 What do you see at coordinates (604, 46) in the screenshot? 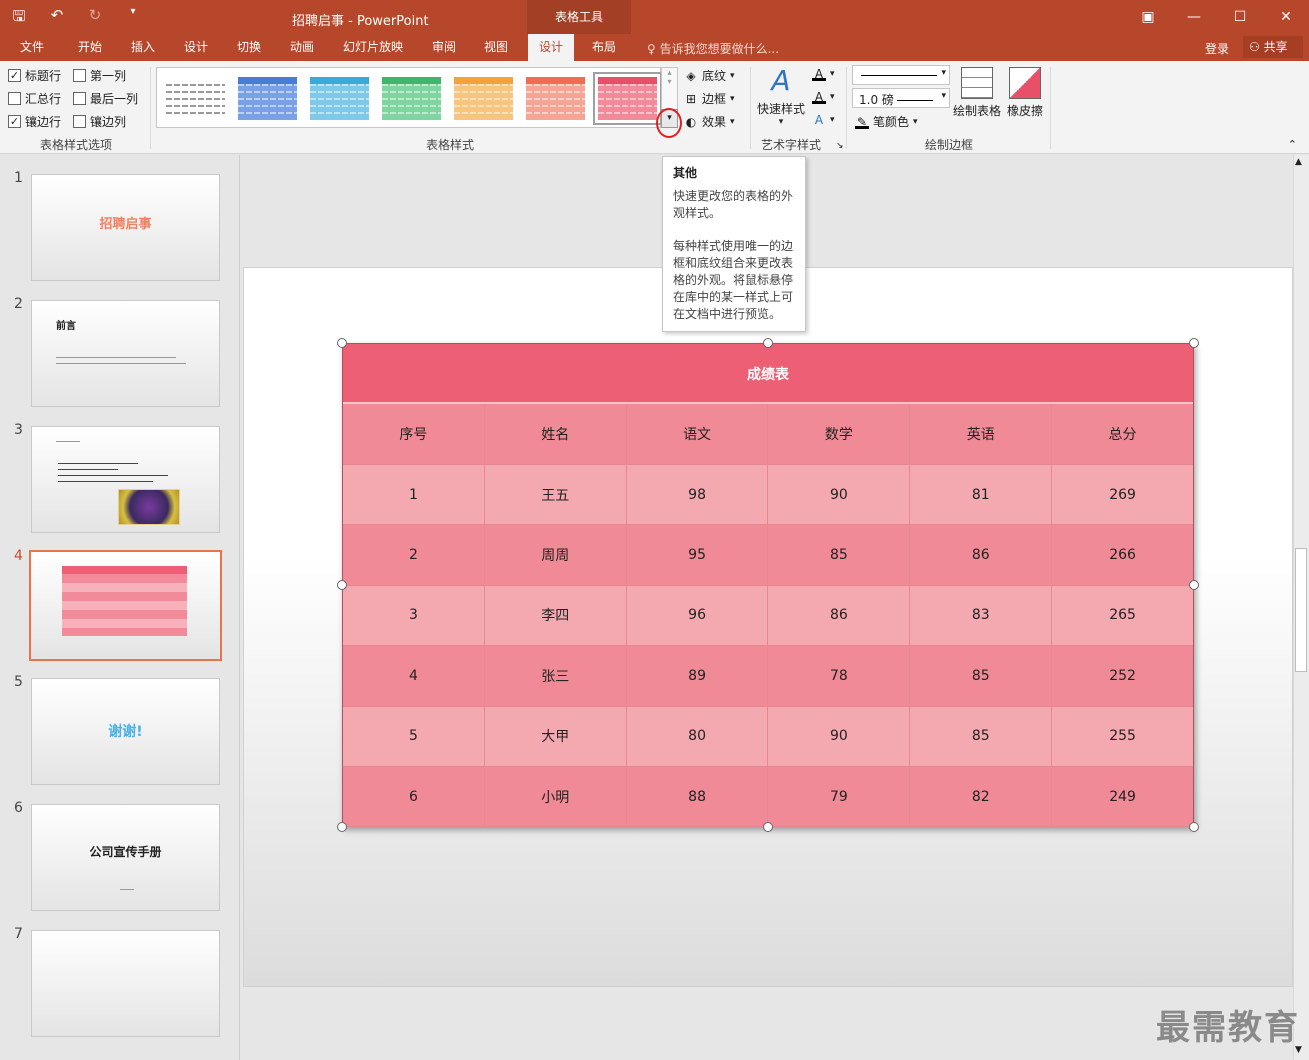
I see `tab-table-layout: 布局` at bounding box center [604, 46].